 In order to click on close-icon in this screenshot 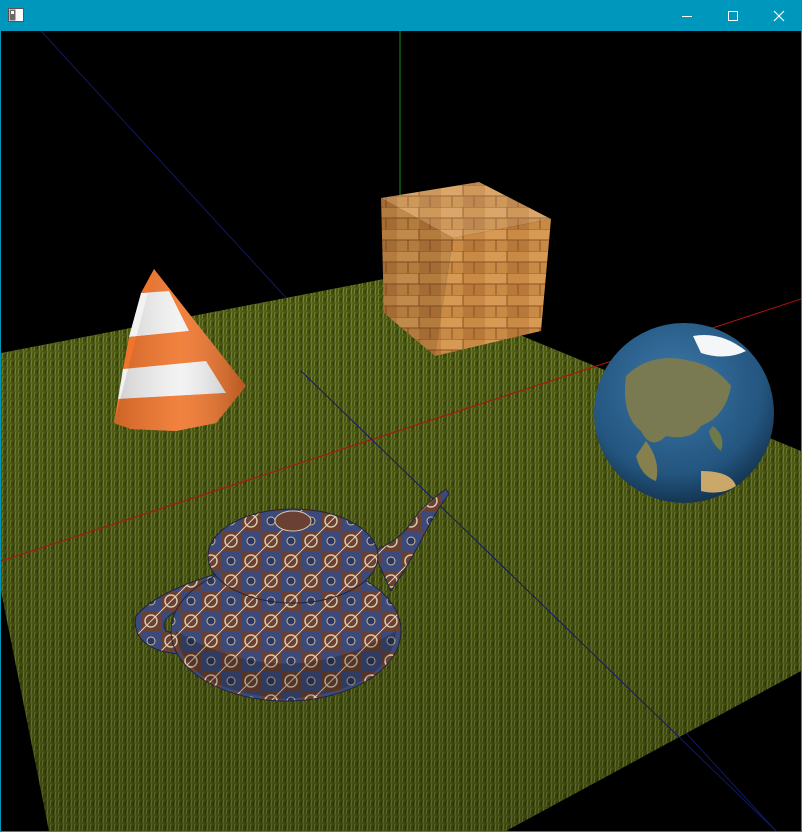, I will do `click(779, 15)`.